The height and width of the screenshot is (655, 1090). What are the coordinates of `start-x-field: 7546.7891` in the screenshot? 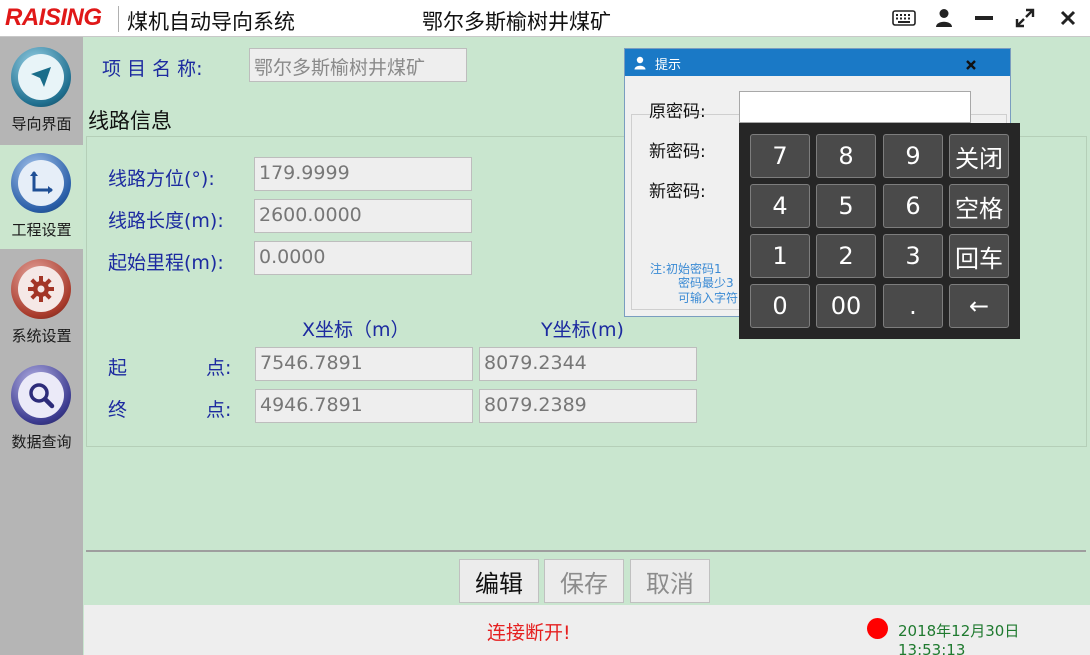 It's located at (364, 364).